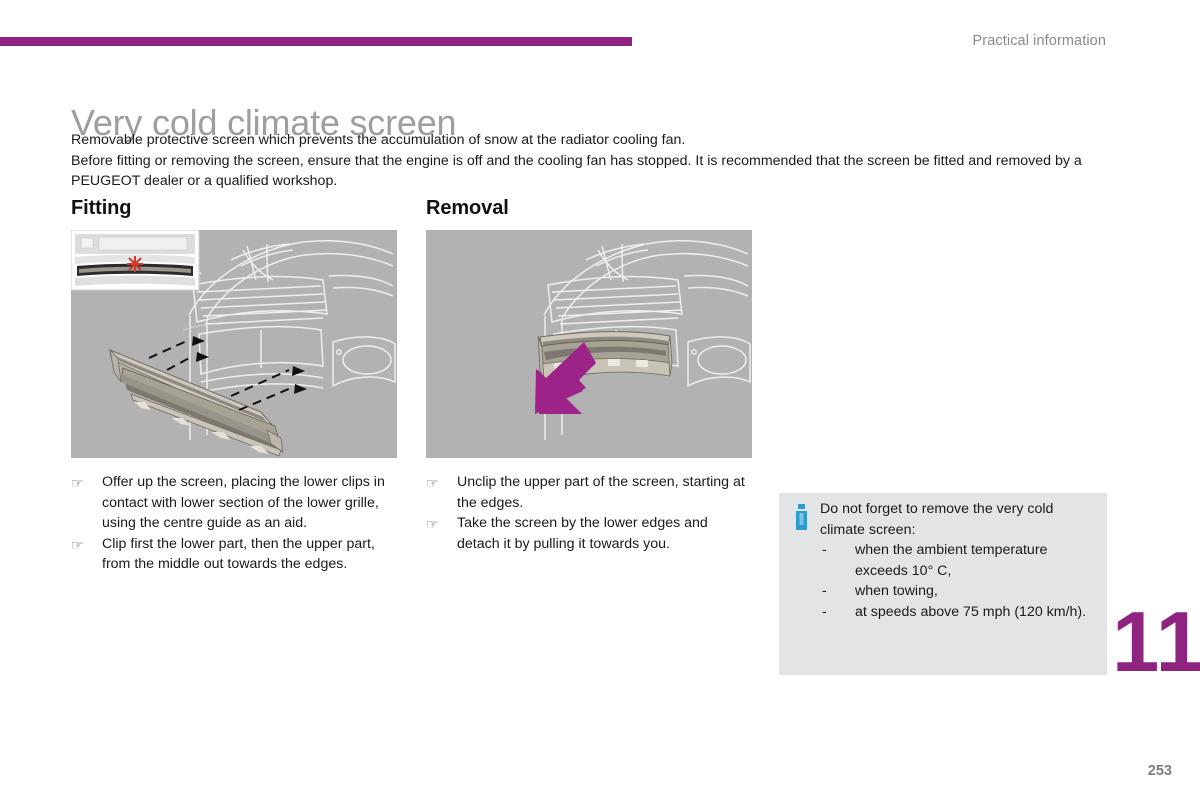 The width and height of the screenshot is (1200, 800). I want to click on figure-removal, so click(589, 344).